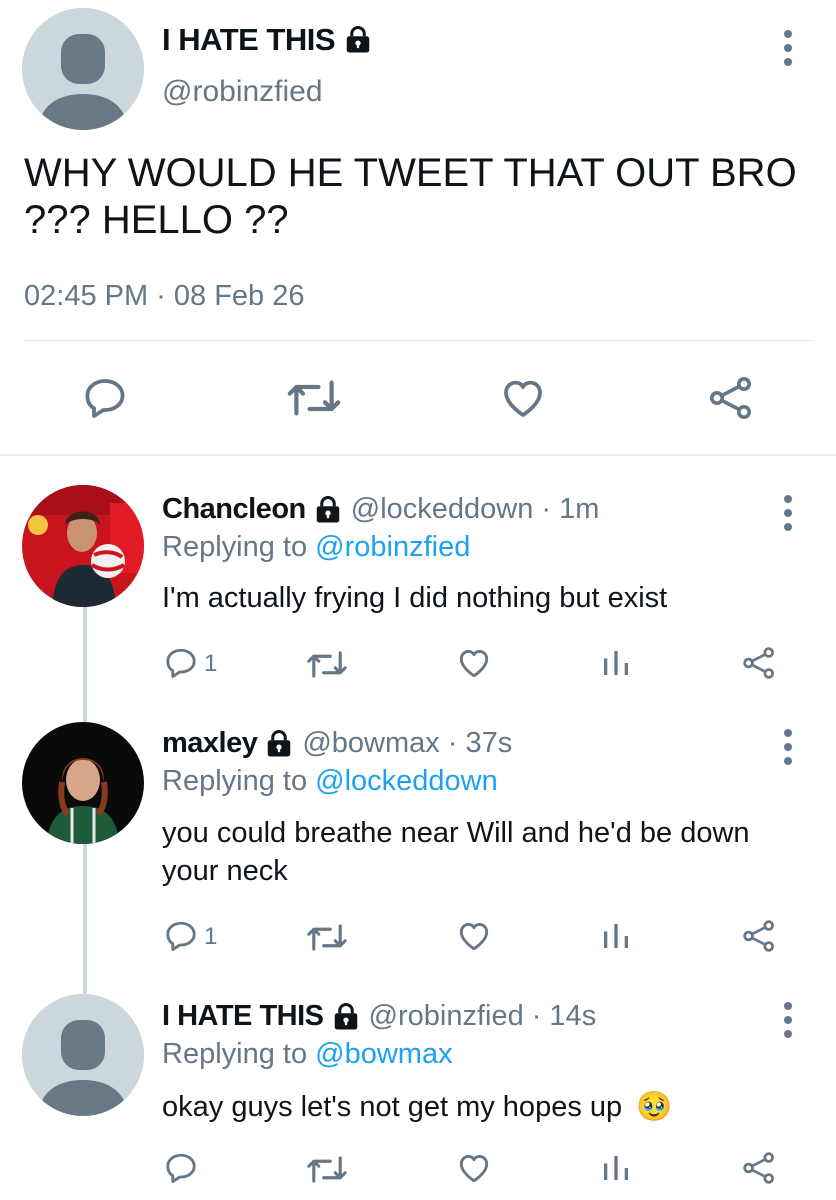  Describe the element at coordinates (570, 509) in the screenshot. I see `reply-time: · 1m` at that location.